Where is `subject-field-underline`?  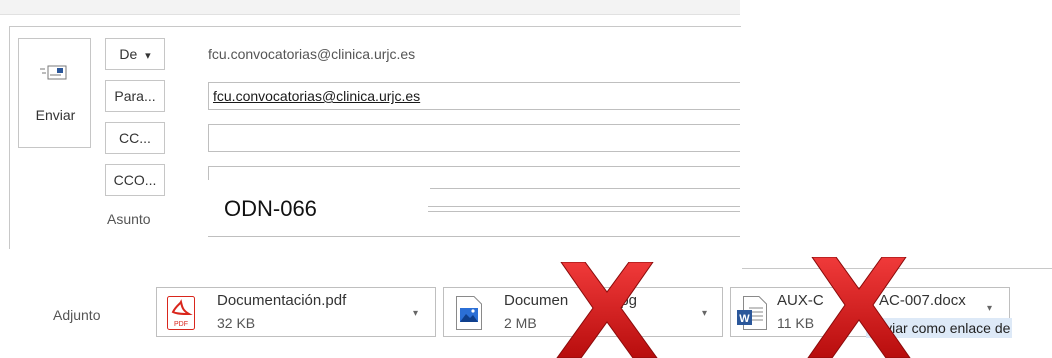
subject-field-underline is located at coordinates (474, 236).